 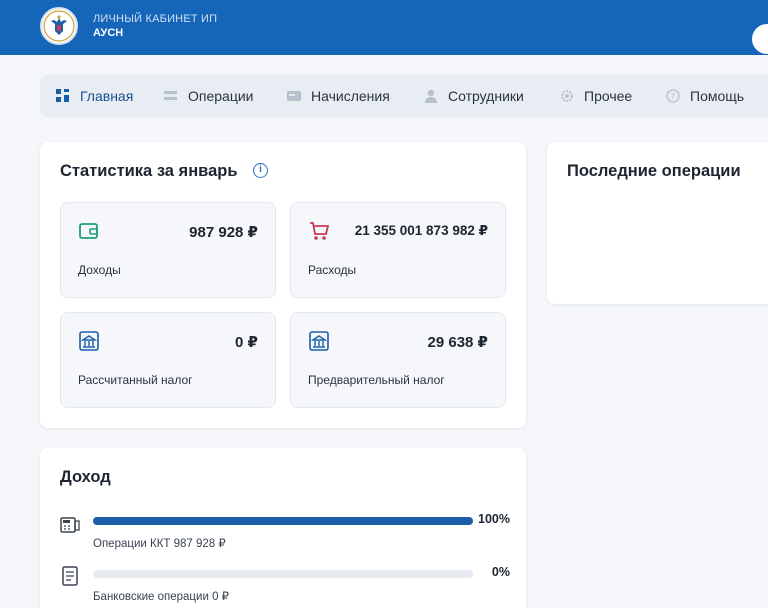 I want to click on calculated-tax-value: 0 ₽, so click(x=246, y=342).